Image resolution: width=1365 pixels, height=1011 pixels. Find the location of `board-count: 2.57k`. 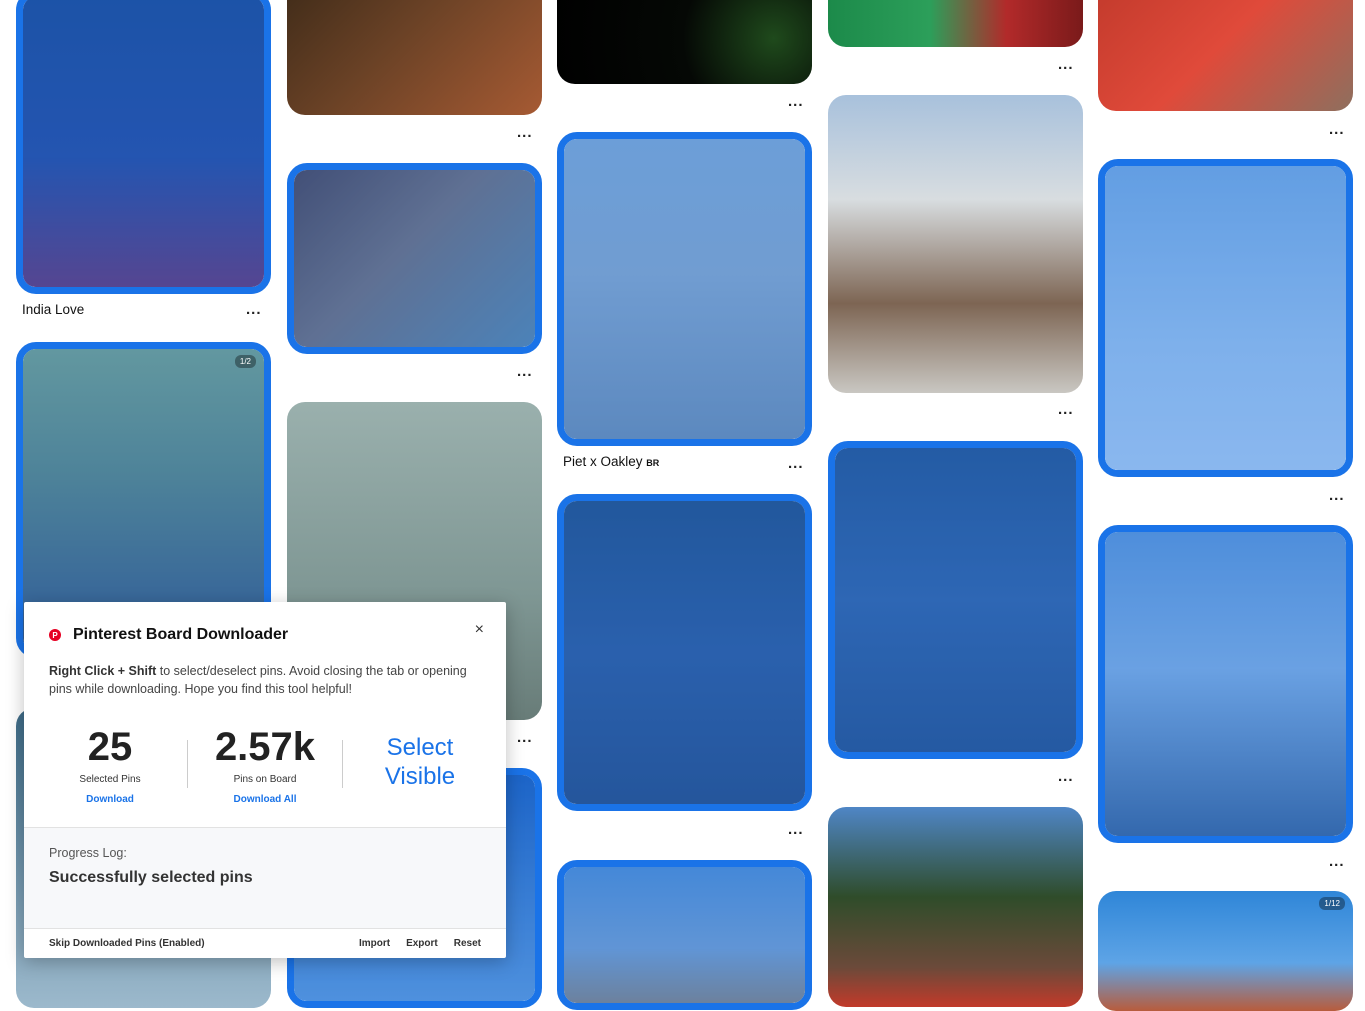

board-count: 2.57k is located at coordinates (265, 747).